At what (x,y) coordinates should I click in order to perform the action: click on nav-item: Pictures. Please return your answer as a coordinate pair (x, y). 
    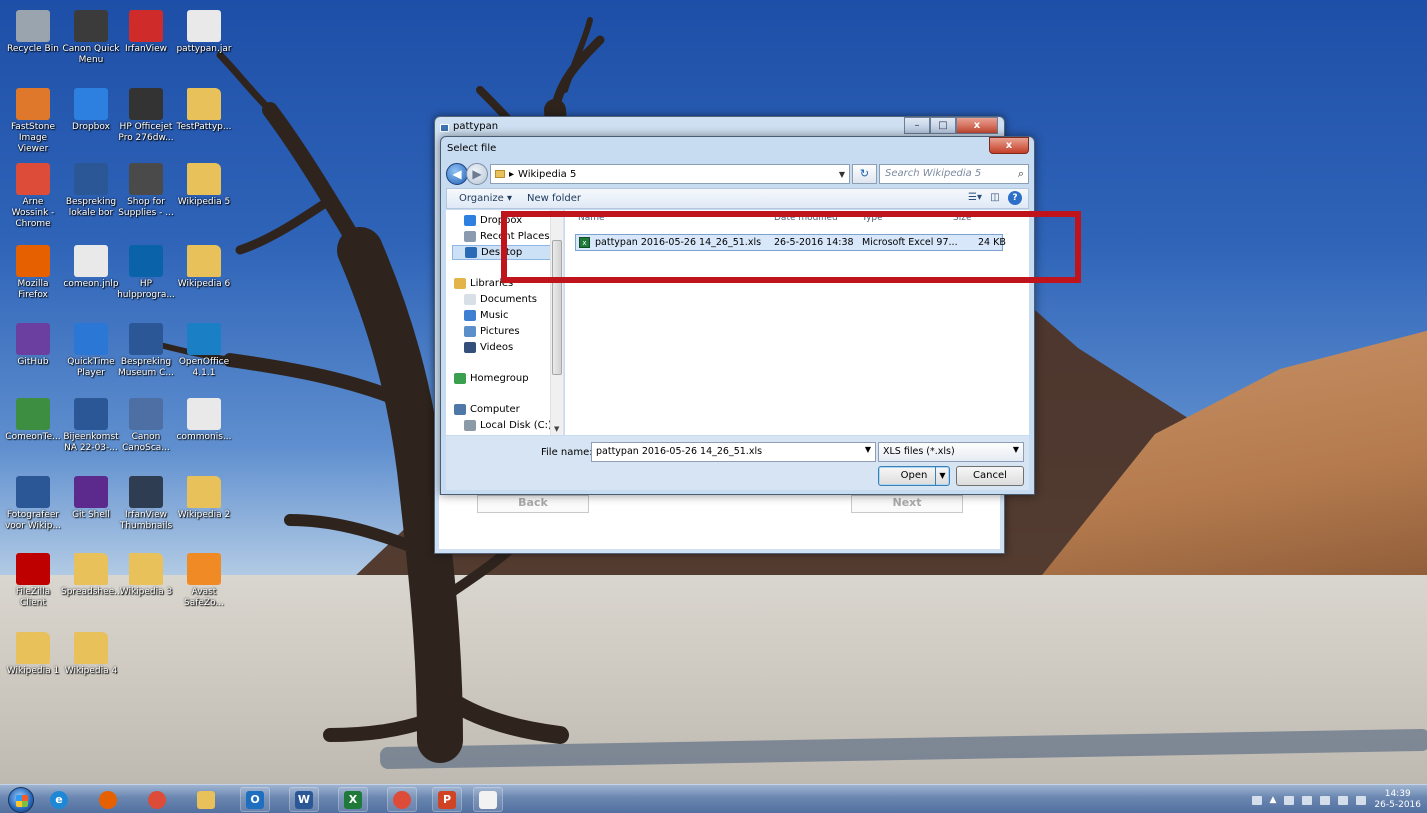
    Looking at the image, I should click on (492, 331).